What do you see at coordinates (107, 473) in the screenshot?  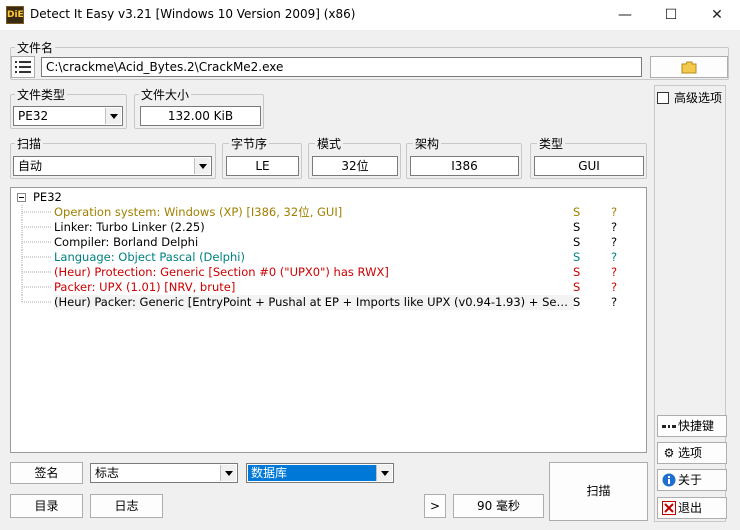 I see `log-select-value: 标志` at bounding box center [107, 473].